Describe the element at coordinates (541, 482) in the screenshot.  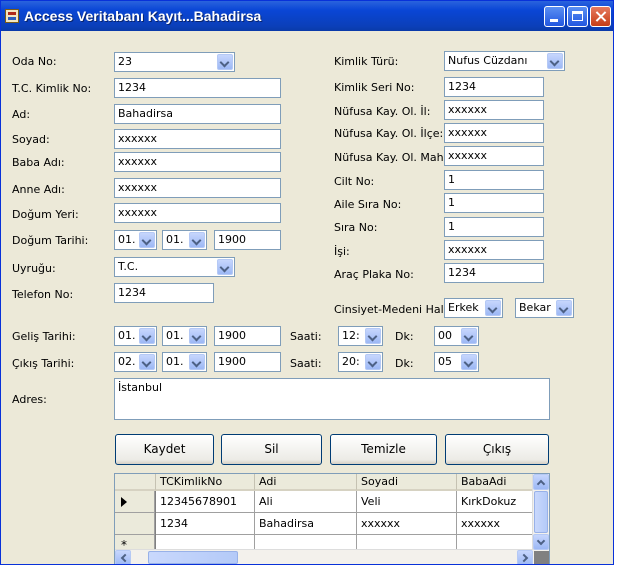
I see `scroll-up-icon` at that location.